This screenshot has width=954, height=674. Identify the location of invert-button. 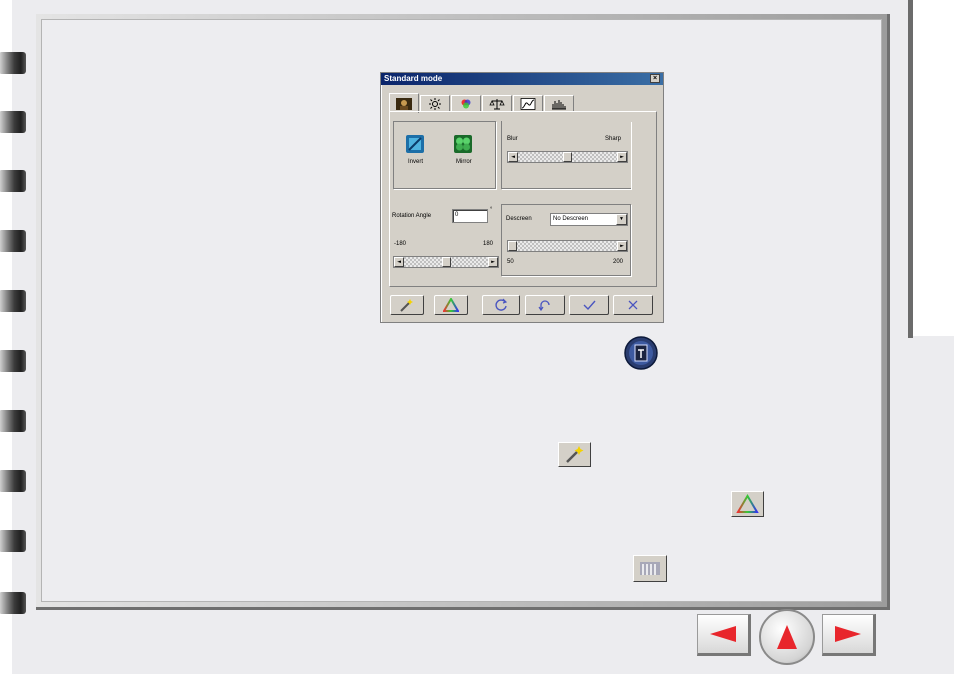
(415, 144).